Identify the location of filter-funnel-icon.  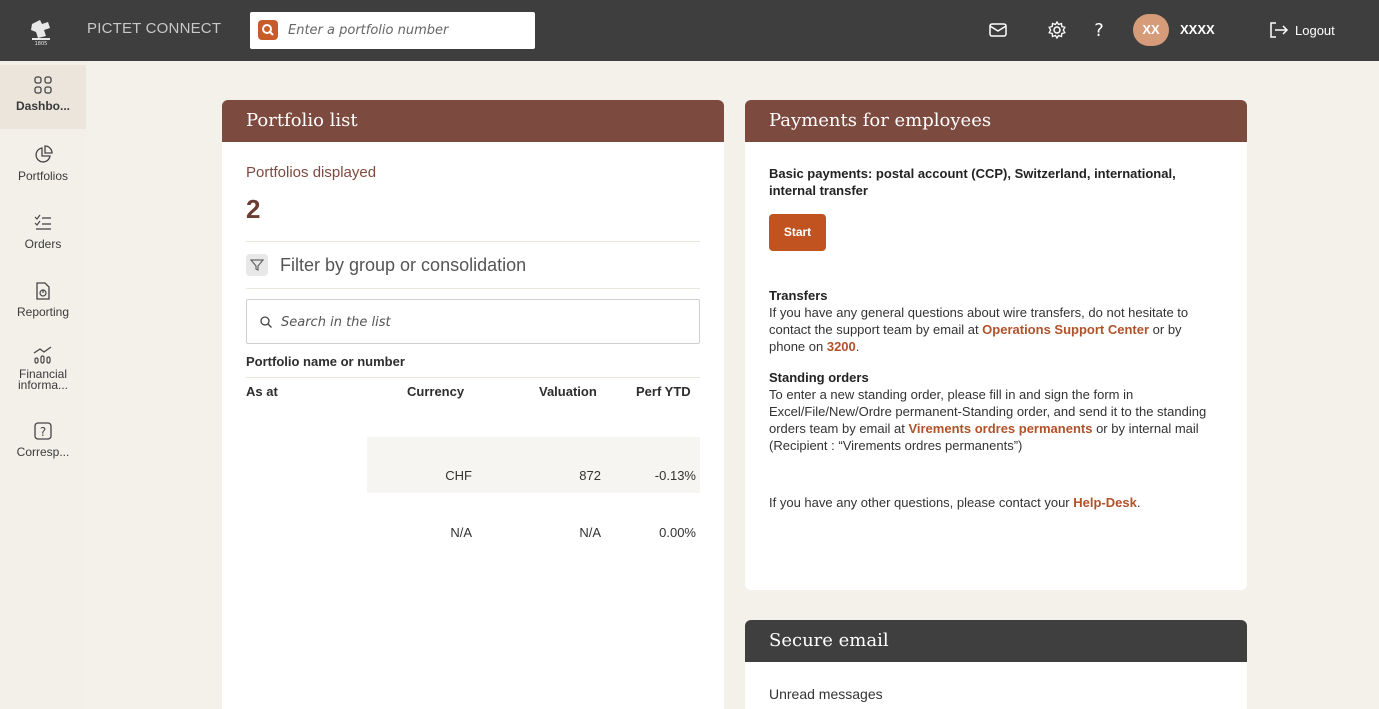
(257, 265).